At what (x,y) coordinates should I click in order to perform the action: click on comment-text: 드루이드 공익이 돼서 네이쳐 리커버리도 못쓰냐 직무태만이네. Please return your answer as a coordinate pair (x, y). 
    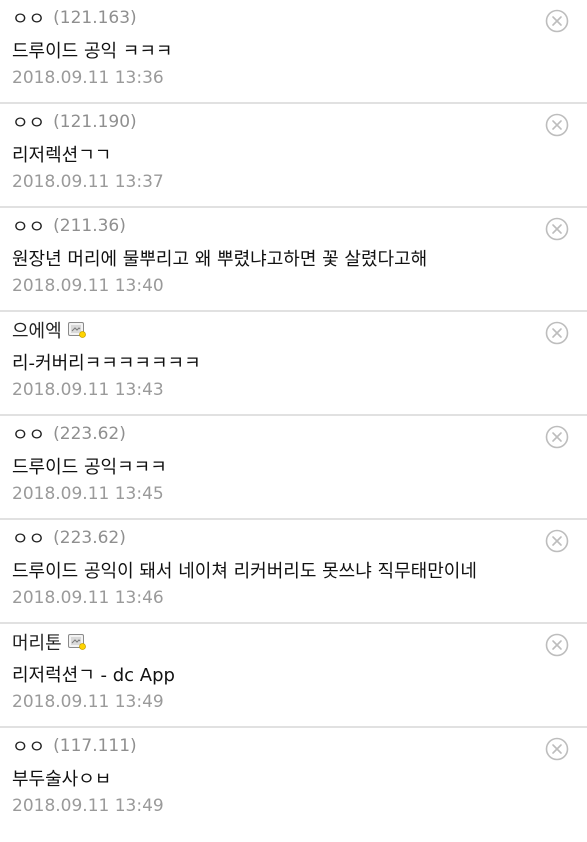
    Looking at the image, I should click on (244, 571).